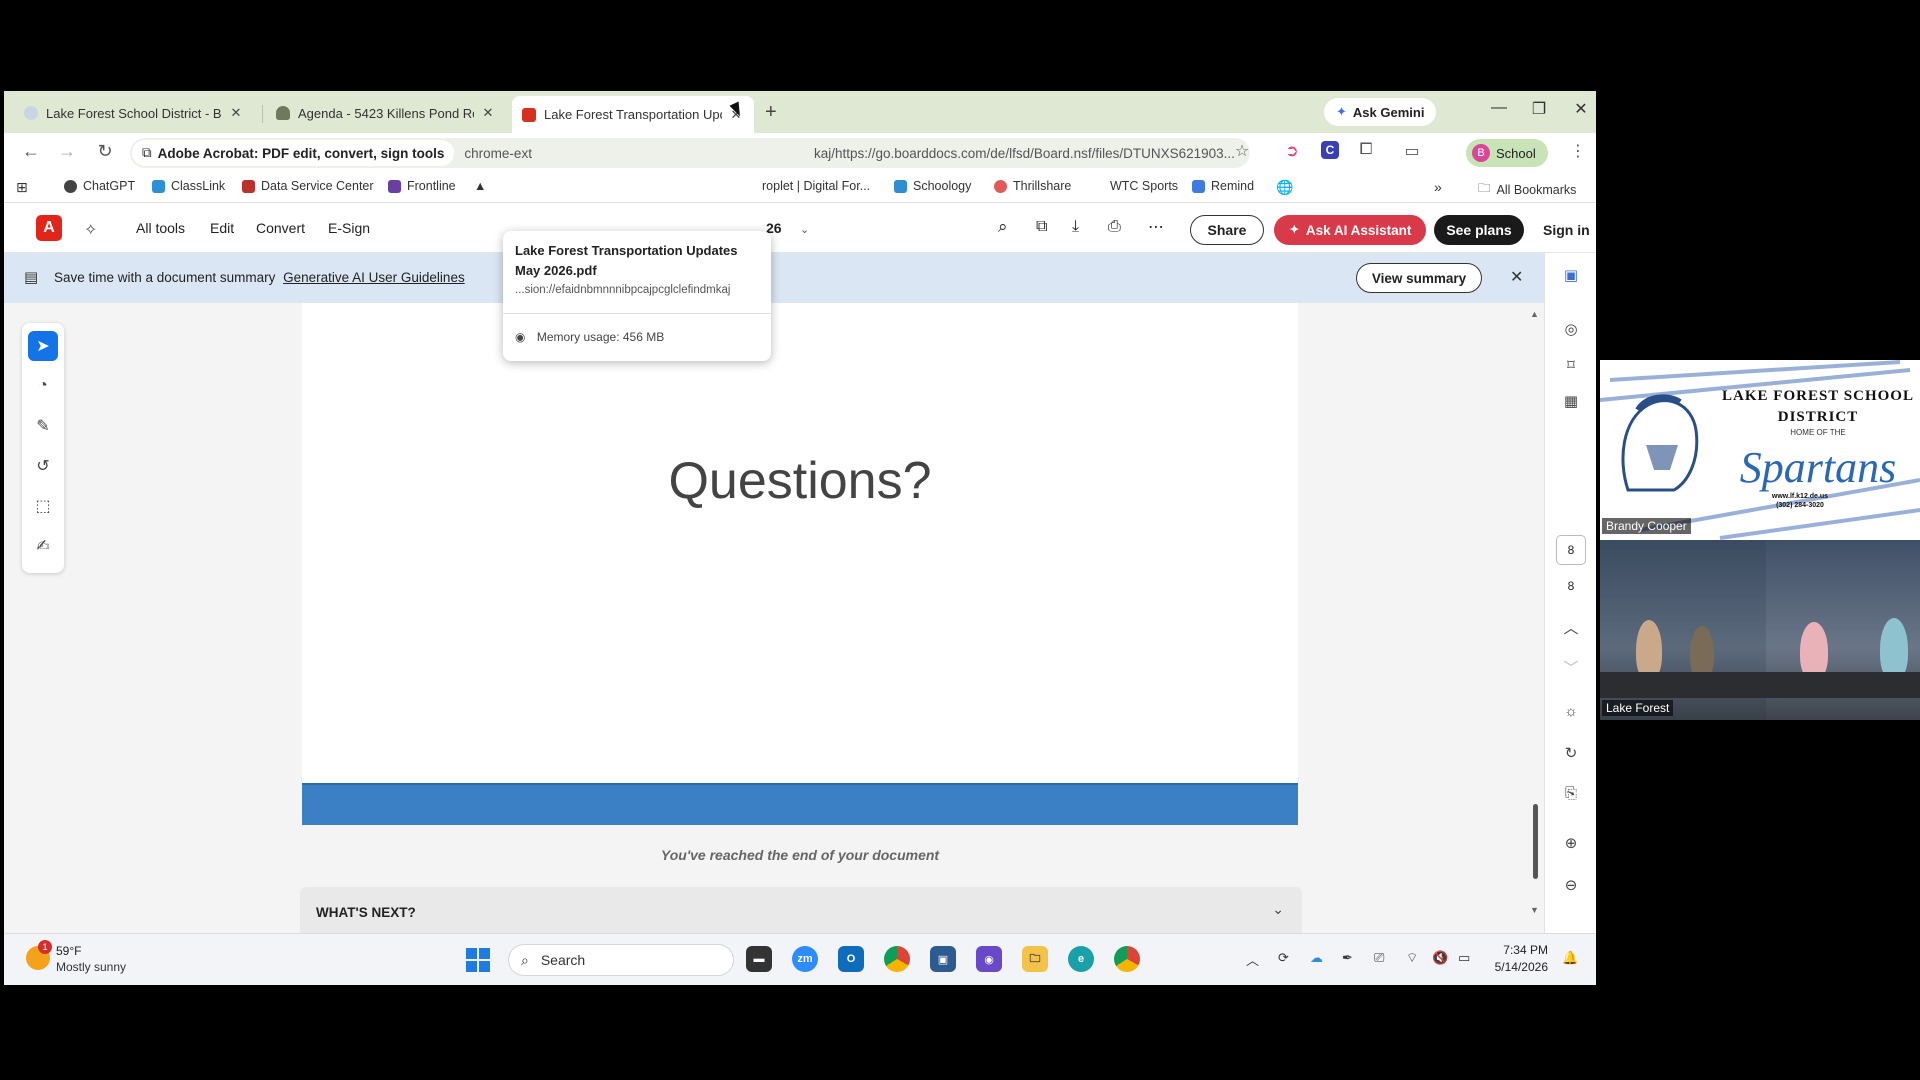 Image resolution: width=1920 pixels, height=1080 pixels. What do you see at coordinates (1535, 614) in the screenshot?
I see `document-scrollbar: ▲ ▼` at bounding box center [1535, 614].